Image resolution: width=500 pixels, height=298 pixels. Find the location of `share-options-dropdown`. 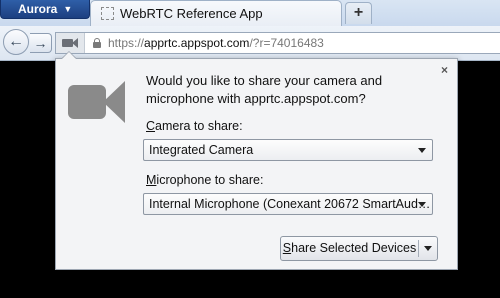

share-options-dropdown is located at coordinates (428, 248).